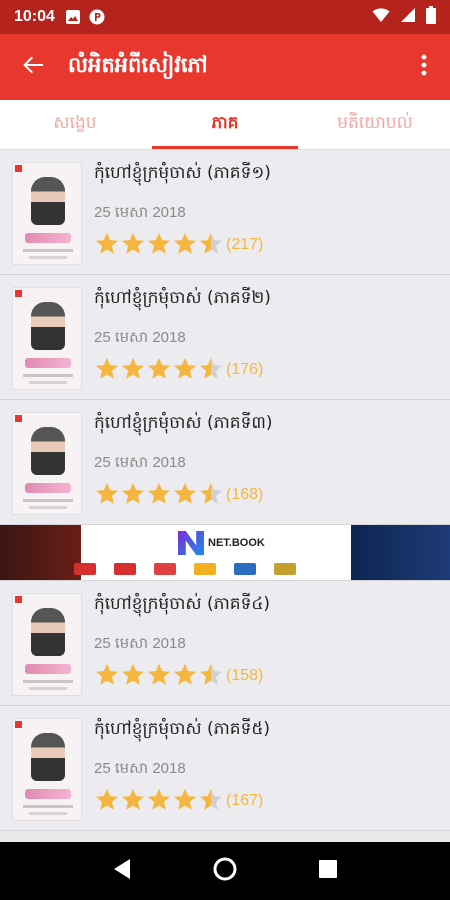  What do you see at coordinates (182, 298) in the screenshot?
I see `episode-title: កុំហៅខ្ញុំក្រមុំចាស់ (ភាគទី២)` at bounding box center [182, 298].